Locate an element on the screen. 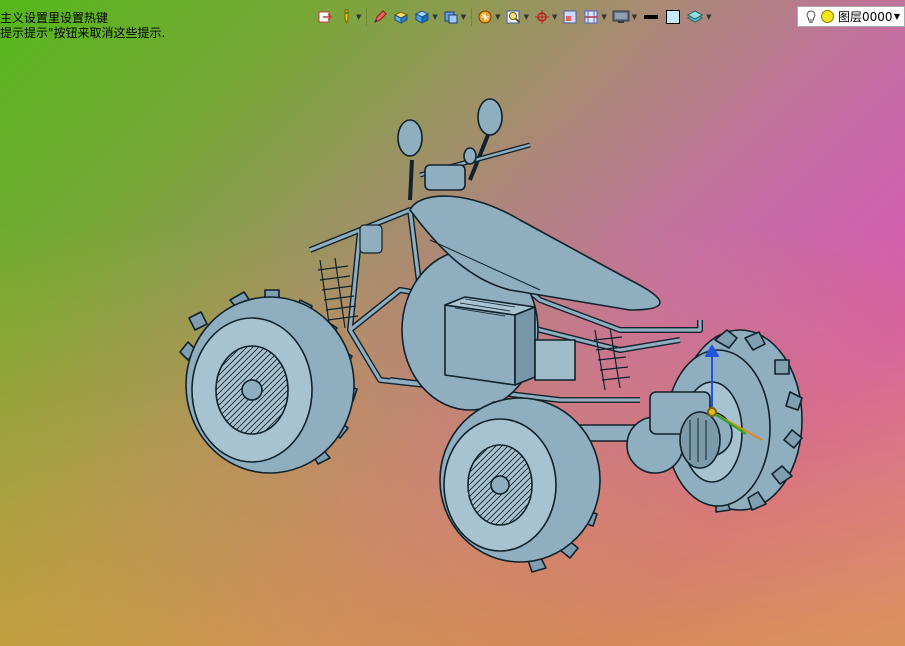 This screenshot has width=905, height=646. shaded-cube-button: ▼ is located at coordinates (425, 17).